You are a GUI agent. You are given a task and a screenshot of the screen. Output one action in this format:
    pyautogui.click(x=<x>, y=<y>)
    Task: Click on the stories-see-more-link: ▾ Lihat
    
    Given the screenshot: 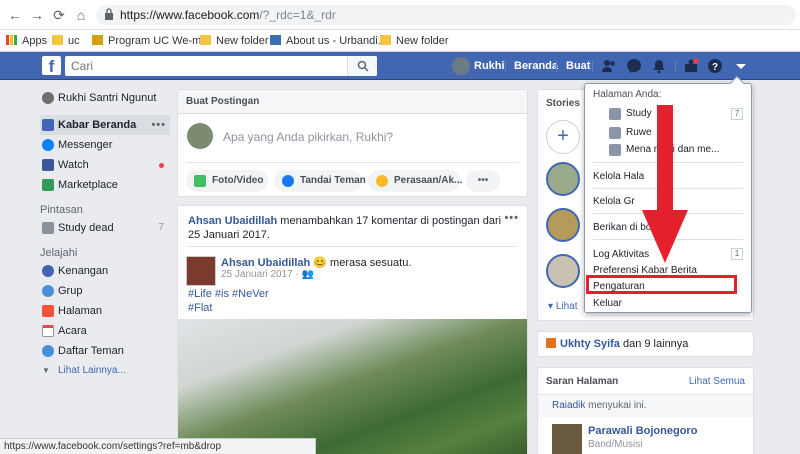 What is the action you would take?
    pyautogui.click(x=563, y=306)
    